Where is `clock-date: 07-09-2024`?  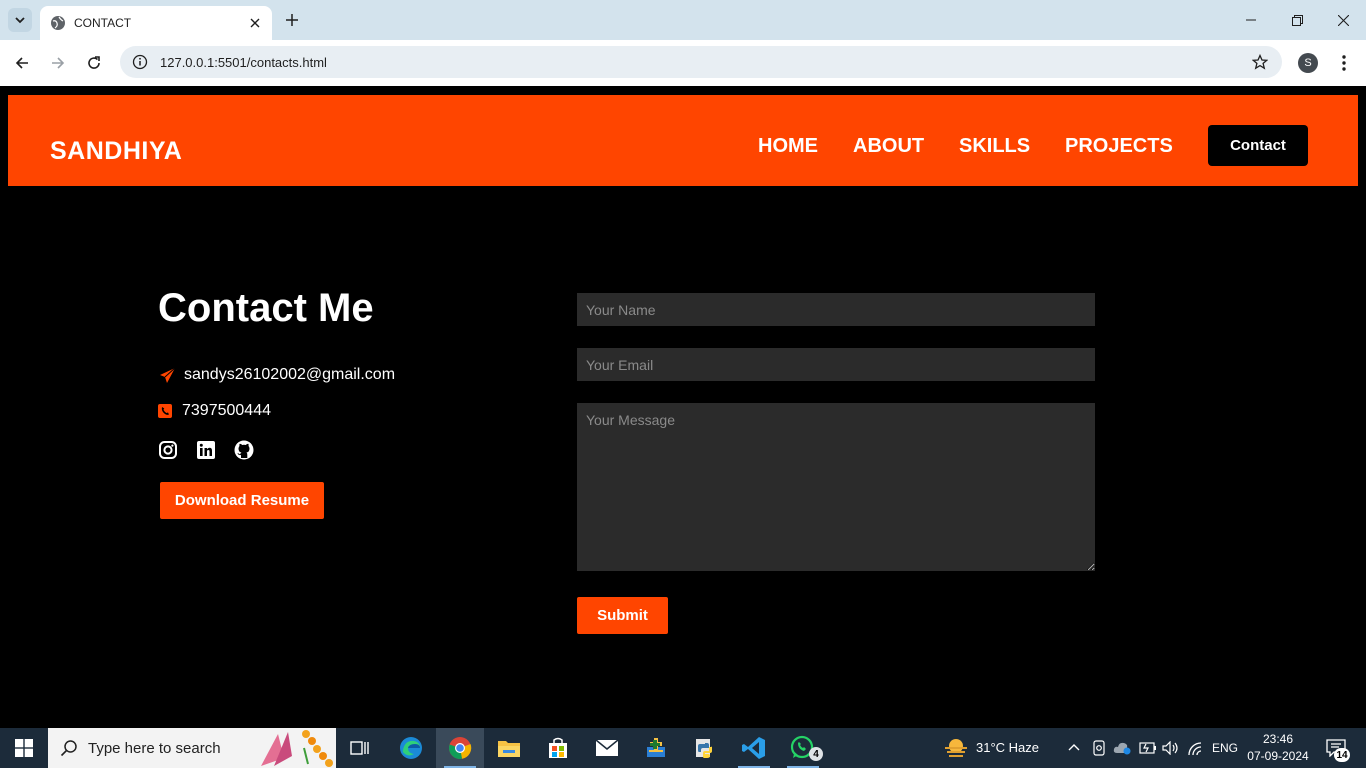 clock-date: 07-09-2024 is located at coordinates (1278, 756).